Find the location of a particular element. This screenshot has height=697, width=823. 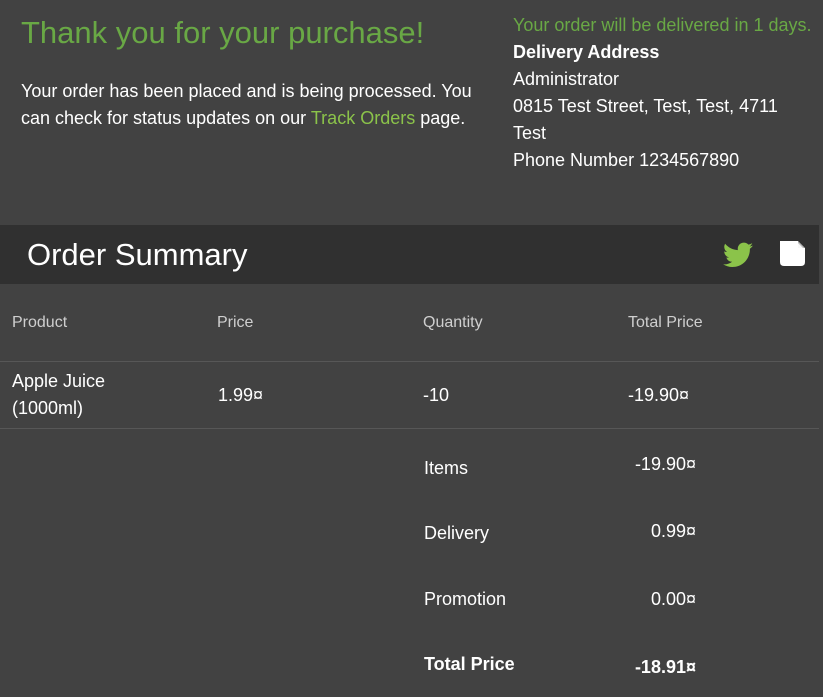

thank-you-title: Thank you for your purchase! is located at coordinates (223, 32).